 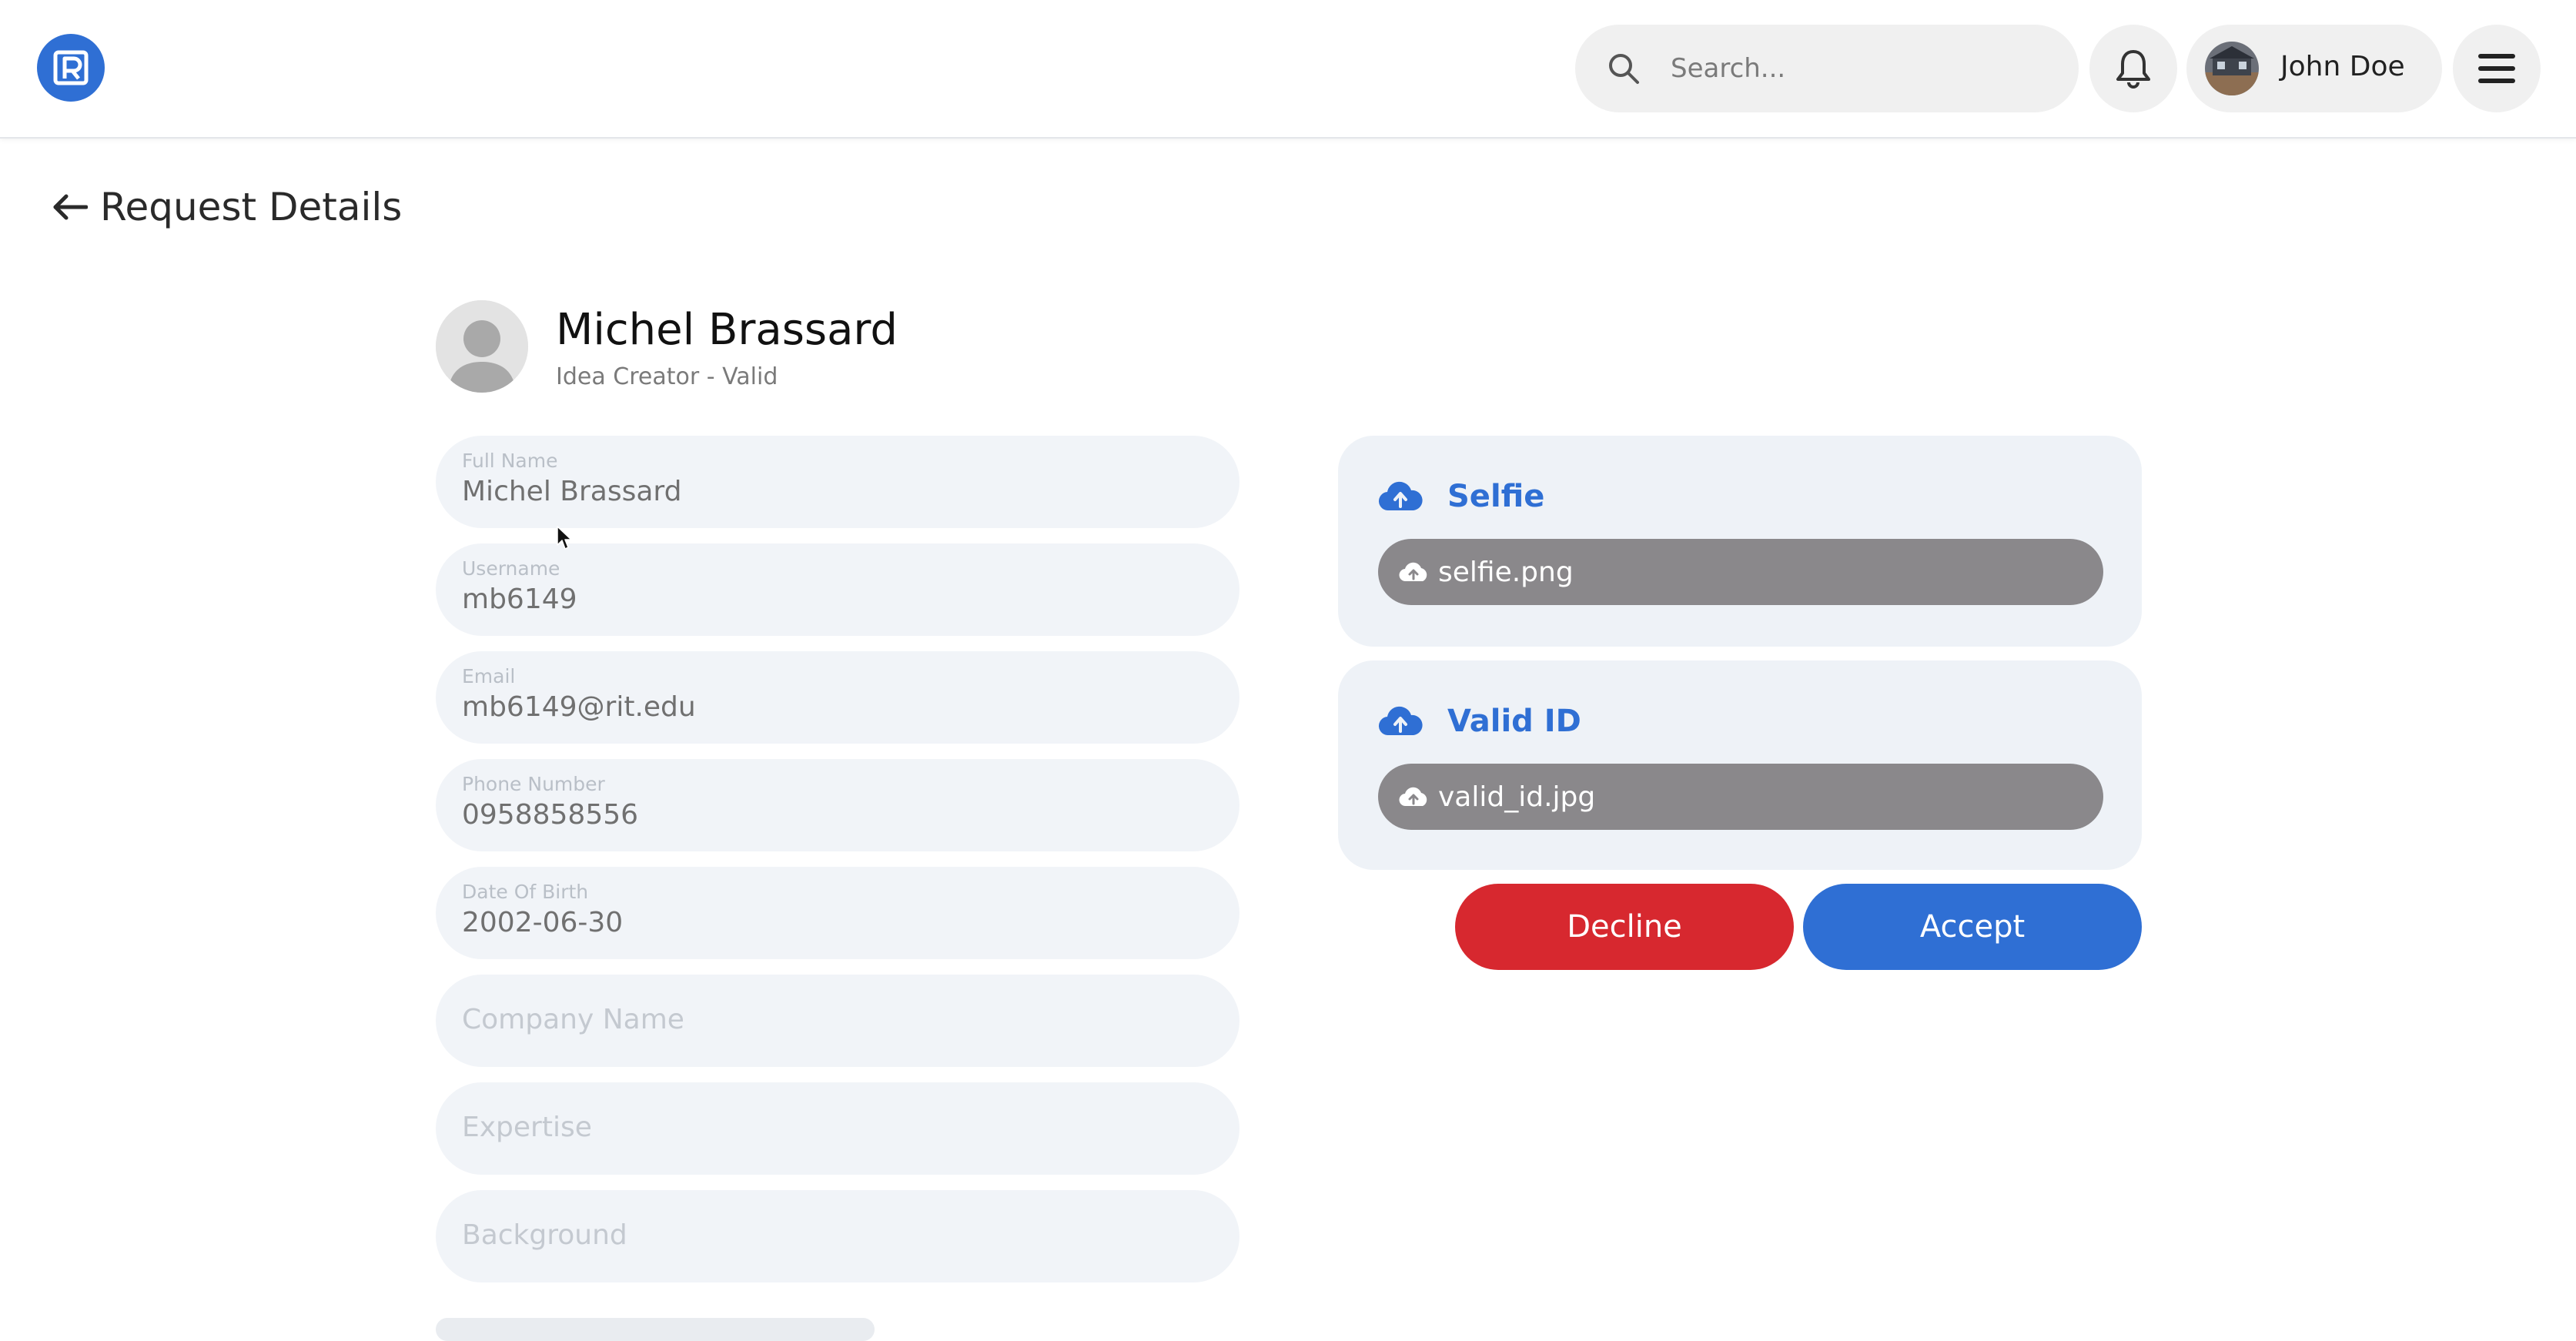 I want to click on bell-icon, so click(x=2133, y=69).